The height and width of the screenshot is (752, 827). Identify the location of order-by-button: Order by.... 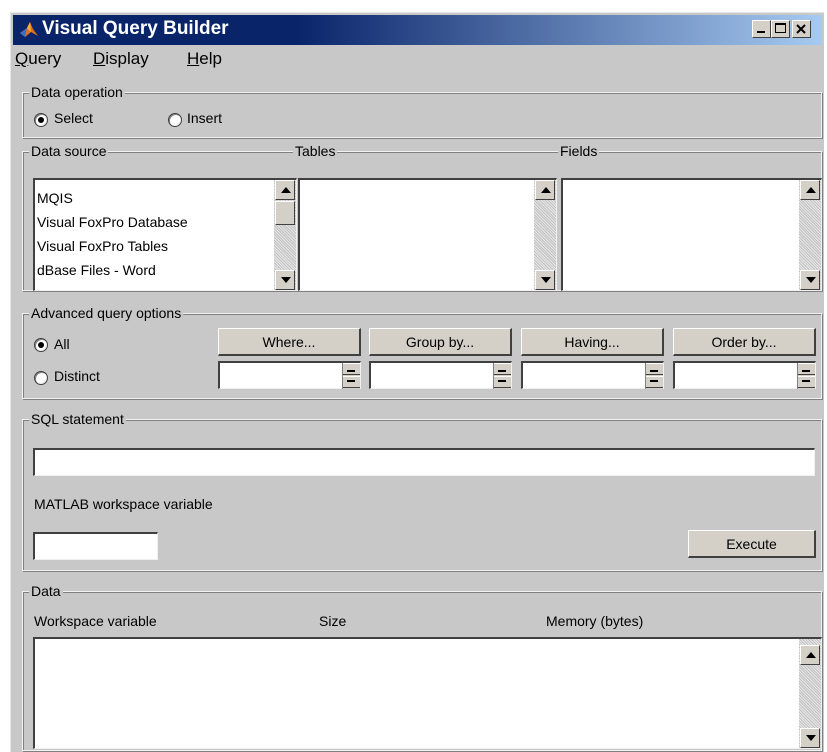
(744, 342).